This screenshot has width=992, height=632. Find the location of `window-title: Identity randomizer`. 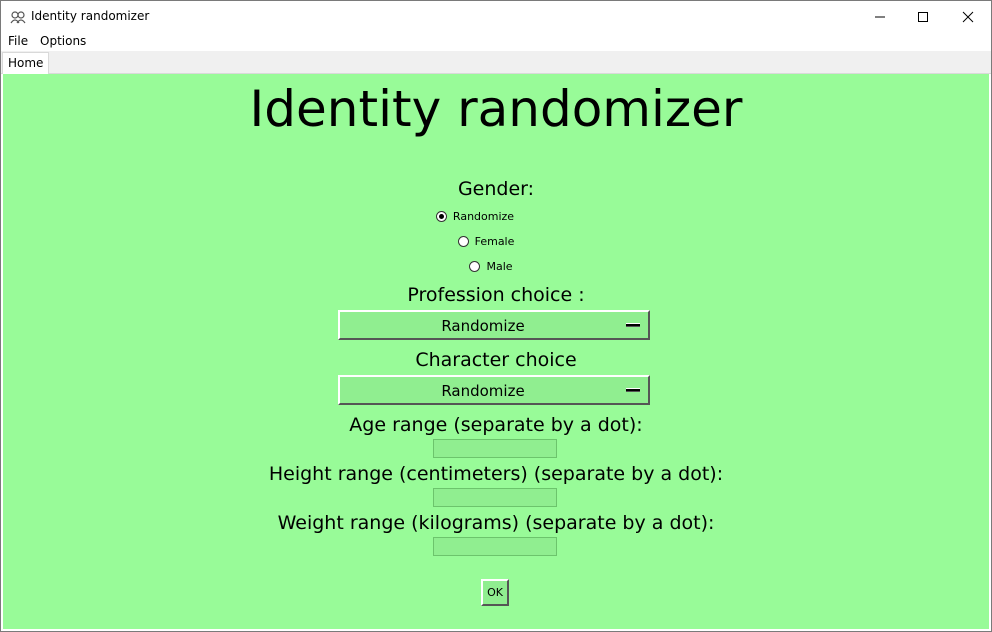

window-title: Identity randomizer is located at coordinates (90, 16).